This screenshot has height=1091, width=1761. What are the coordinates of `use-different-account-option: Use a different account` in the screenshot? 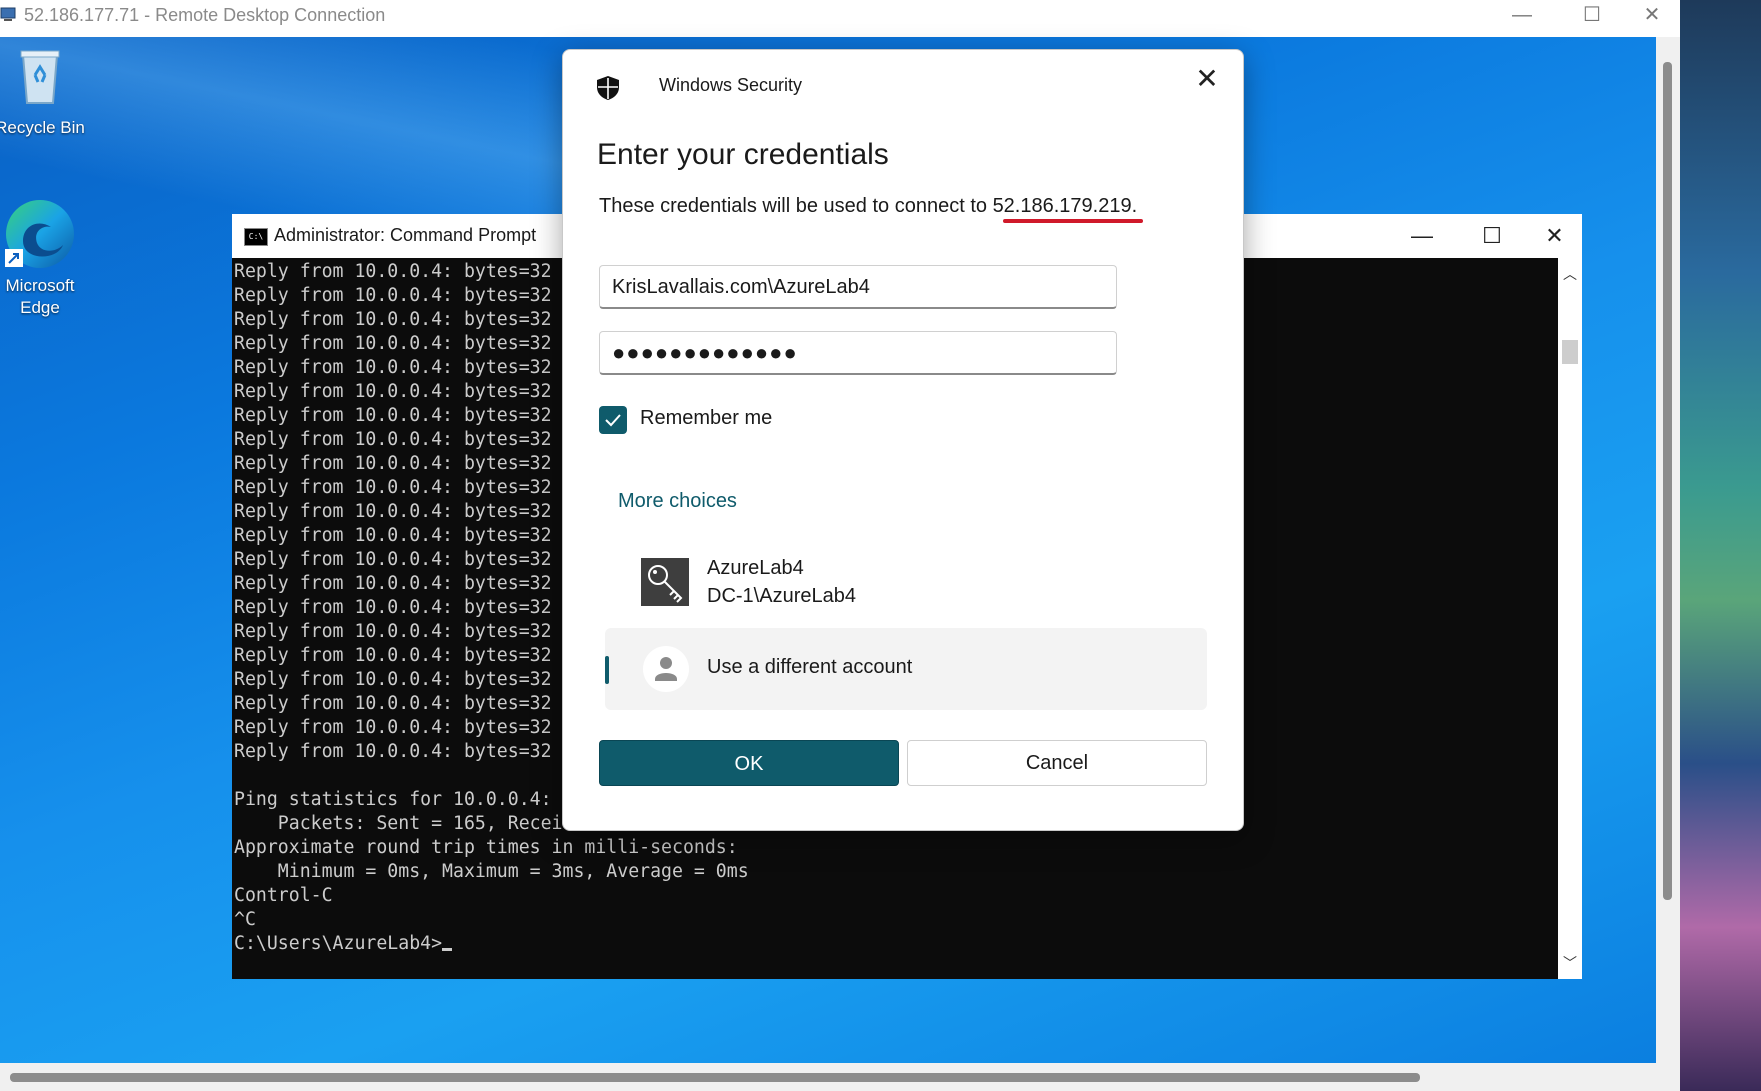 It's located at (906, 669).